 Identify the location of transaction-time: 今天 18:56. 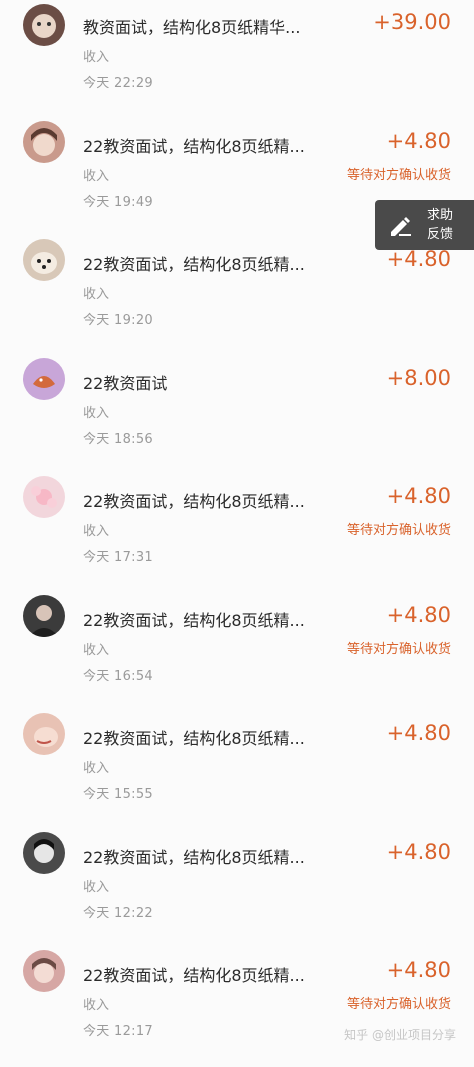
(118, 439).